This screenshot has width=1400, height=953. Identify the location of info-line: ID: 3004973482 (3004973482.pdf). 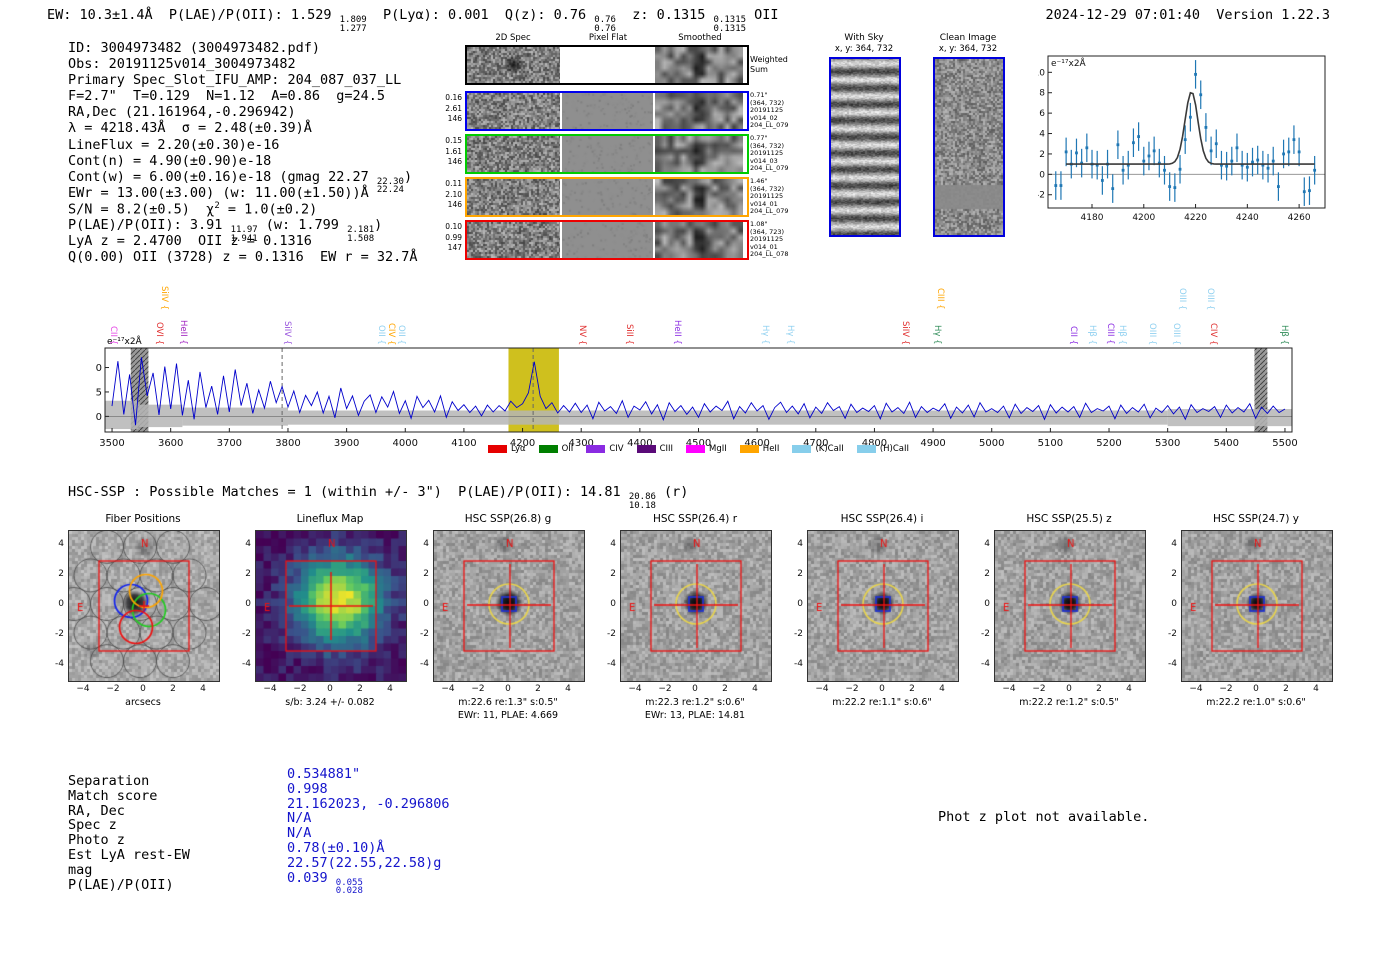
(243, 48).